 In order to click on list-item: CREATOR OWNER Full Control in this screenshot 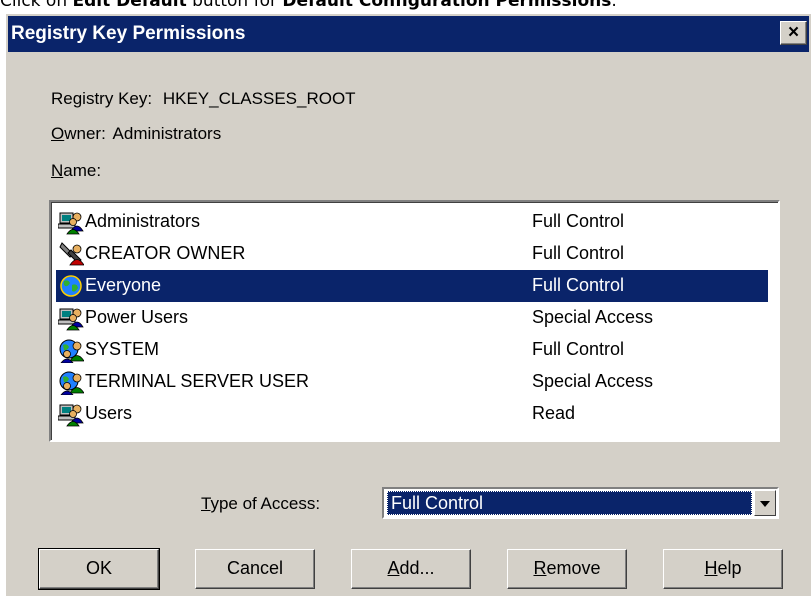, I will do `click(412, 254)`.